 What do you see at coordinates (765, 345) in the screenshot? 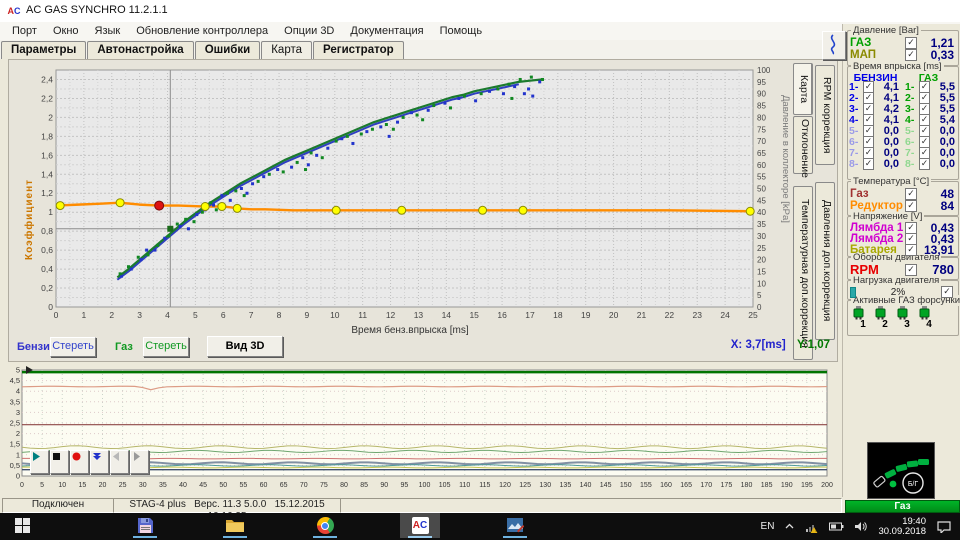
I see `cursor-x-value: 3,7[ms]` at bounding box center [765, 345].